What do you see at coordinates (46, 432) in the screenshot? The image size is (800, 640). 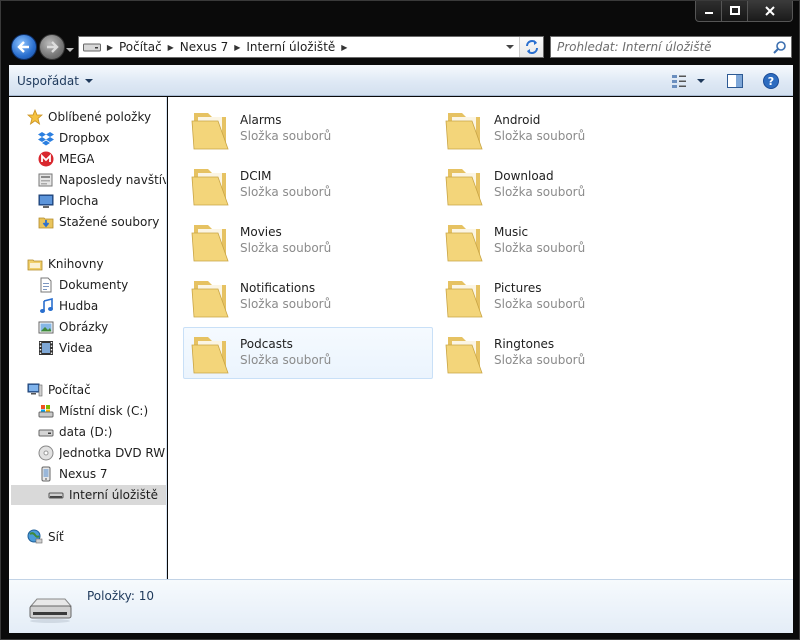 I see `drive-icon` at bounding box center [46, 432].